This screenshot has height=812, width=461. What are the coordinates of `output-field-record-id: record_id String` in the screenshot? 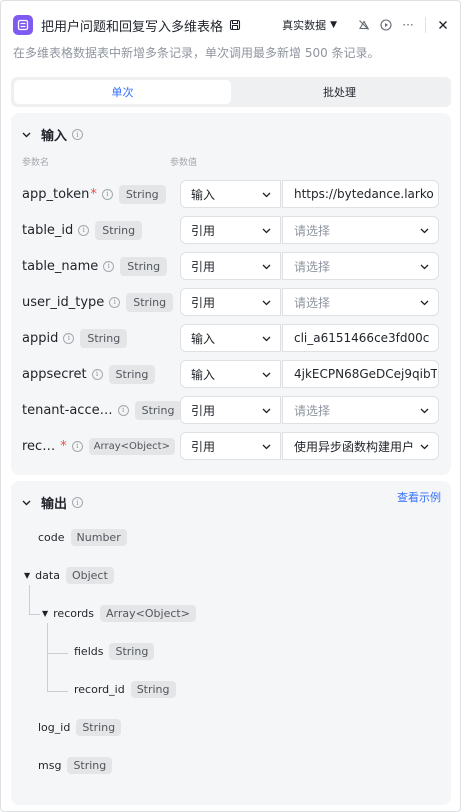 It's located at (125, 689).